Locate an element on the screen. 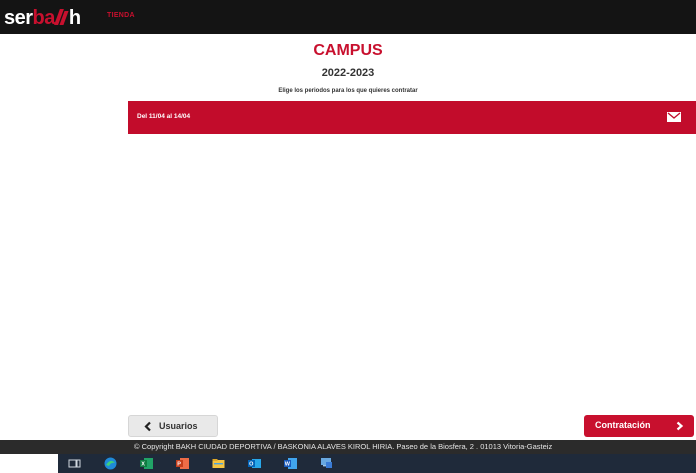  contratacion-button: Contratación is located at coordinates (639, 426).